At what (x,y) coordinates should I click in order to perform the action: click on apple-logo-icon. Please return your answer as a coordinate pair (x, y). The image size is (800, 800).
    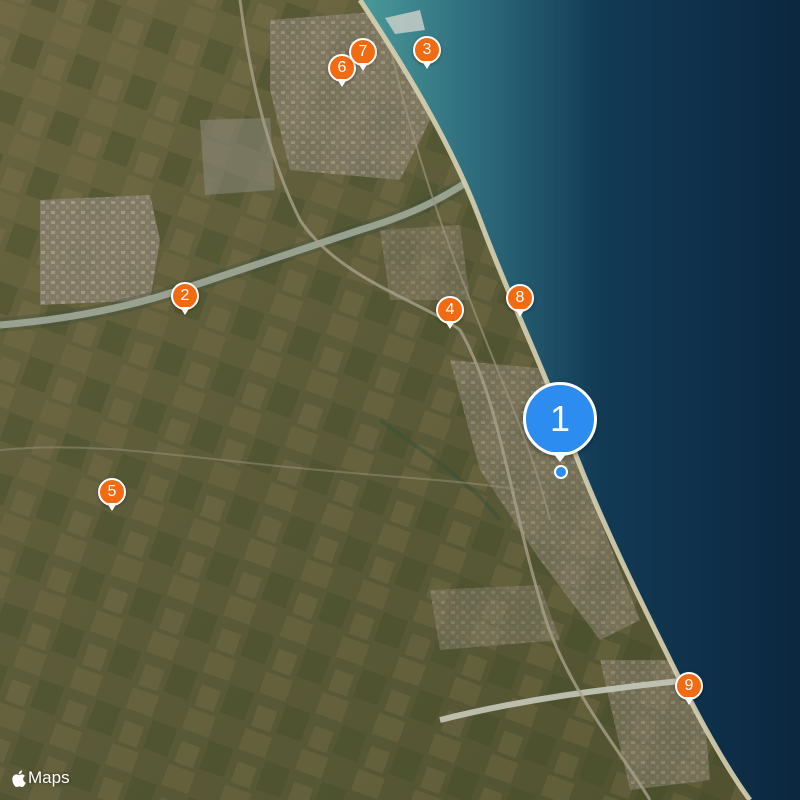
    Looking at the image, I should click on (19, 778).